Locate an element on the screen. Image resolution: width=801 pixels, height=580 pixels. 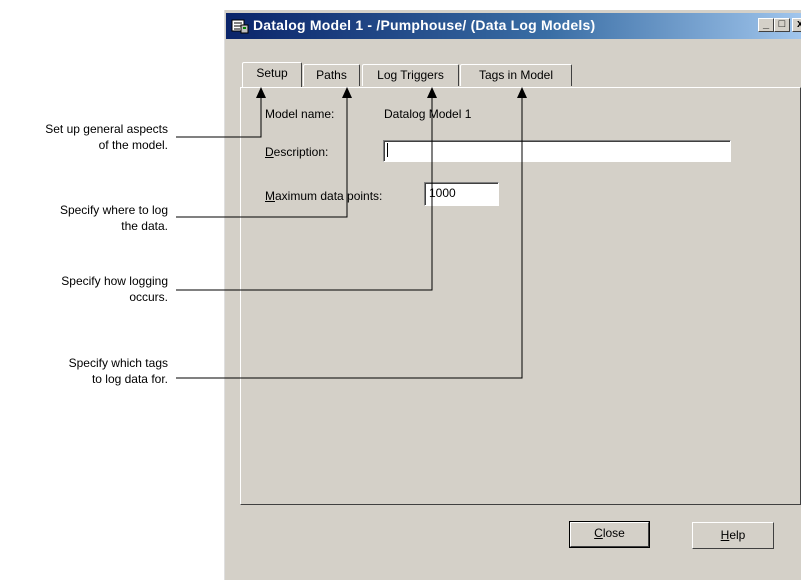
text-caret is located at coordinates (387, 150).